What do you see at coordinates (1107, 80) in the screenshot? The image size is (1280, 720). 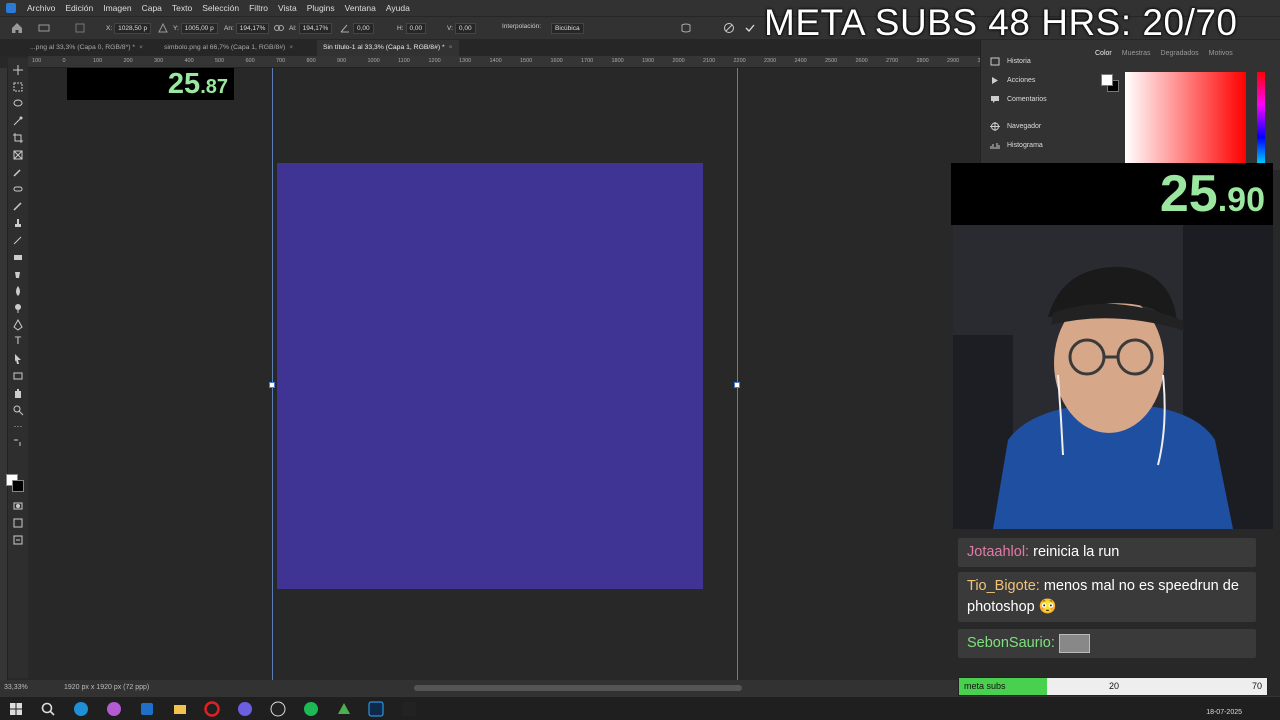 I see `panel-foreground-swatch` at bounding box center [1107, 80].